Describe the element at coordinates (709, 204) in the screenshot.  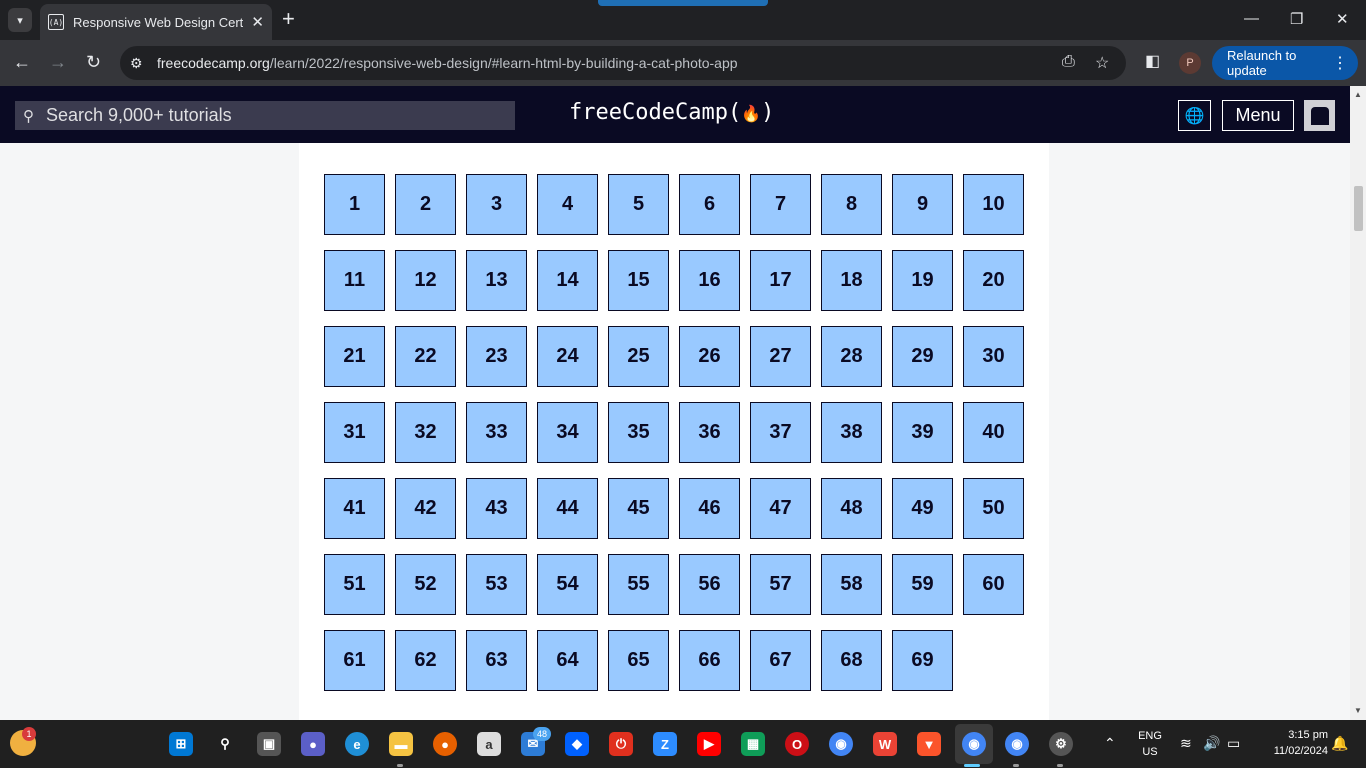
I see `step-button: 6` at that location.